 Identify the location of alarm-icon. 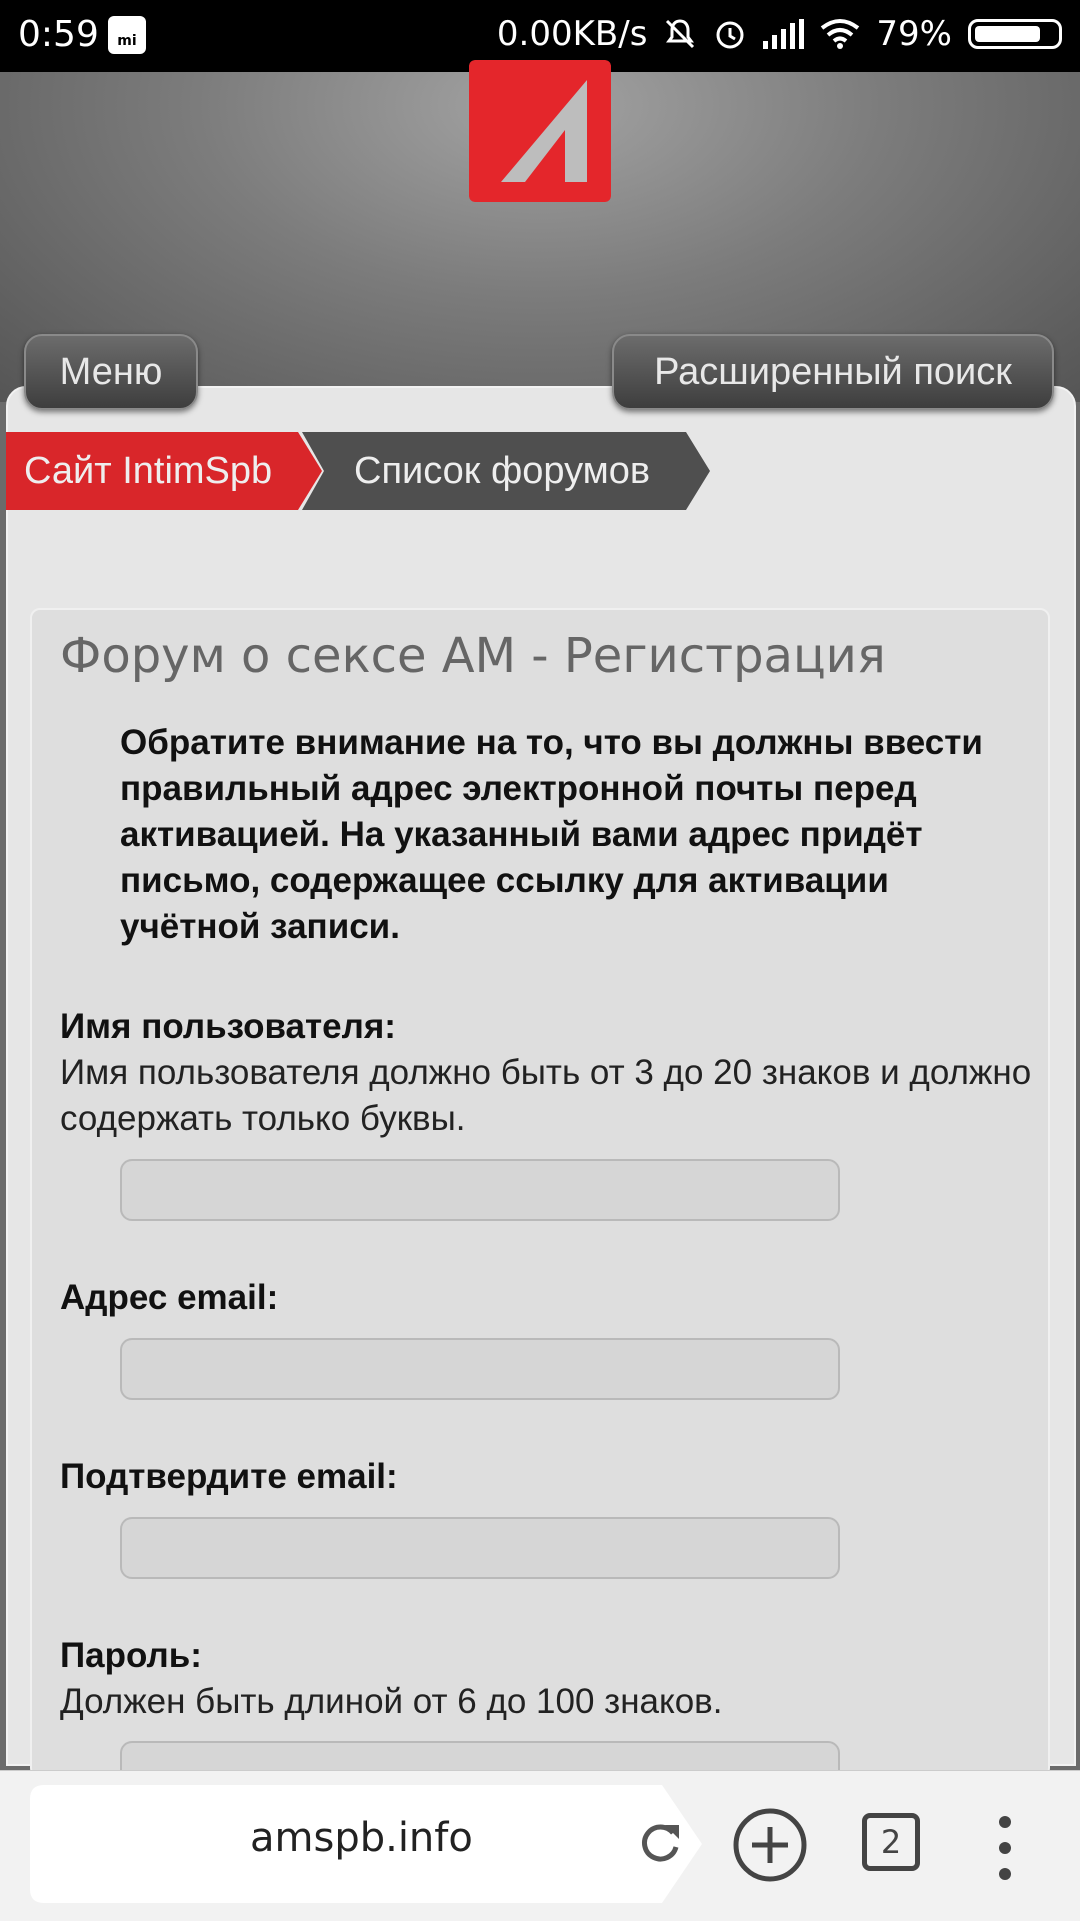
(730, 35).